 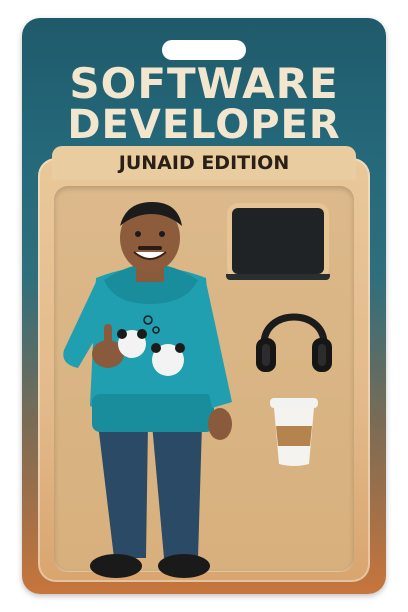 I want to click on coffee-cup-icon, so click(x=294, y=432).